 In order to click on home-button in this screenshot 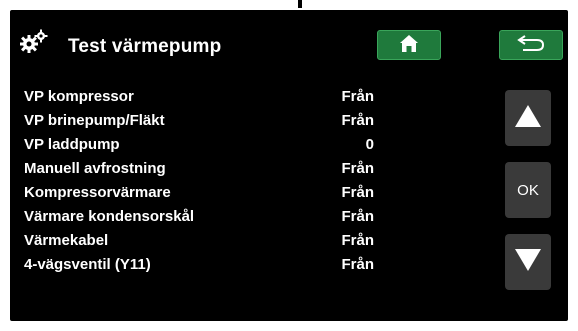, I will do `click(409, 45)`.